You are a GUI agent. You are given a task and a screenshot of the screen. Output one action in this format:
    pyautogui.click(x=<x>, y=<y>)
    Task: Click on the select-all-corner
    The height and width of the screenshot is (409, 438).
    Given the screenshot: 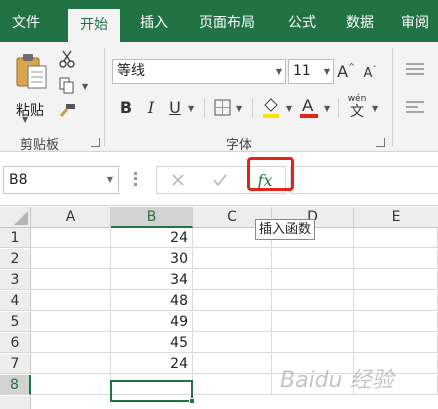 What is the action you would take?
    pyautogui.click(x=15, y=217)
    